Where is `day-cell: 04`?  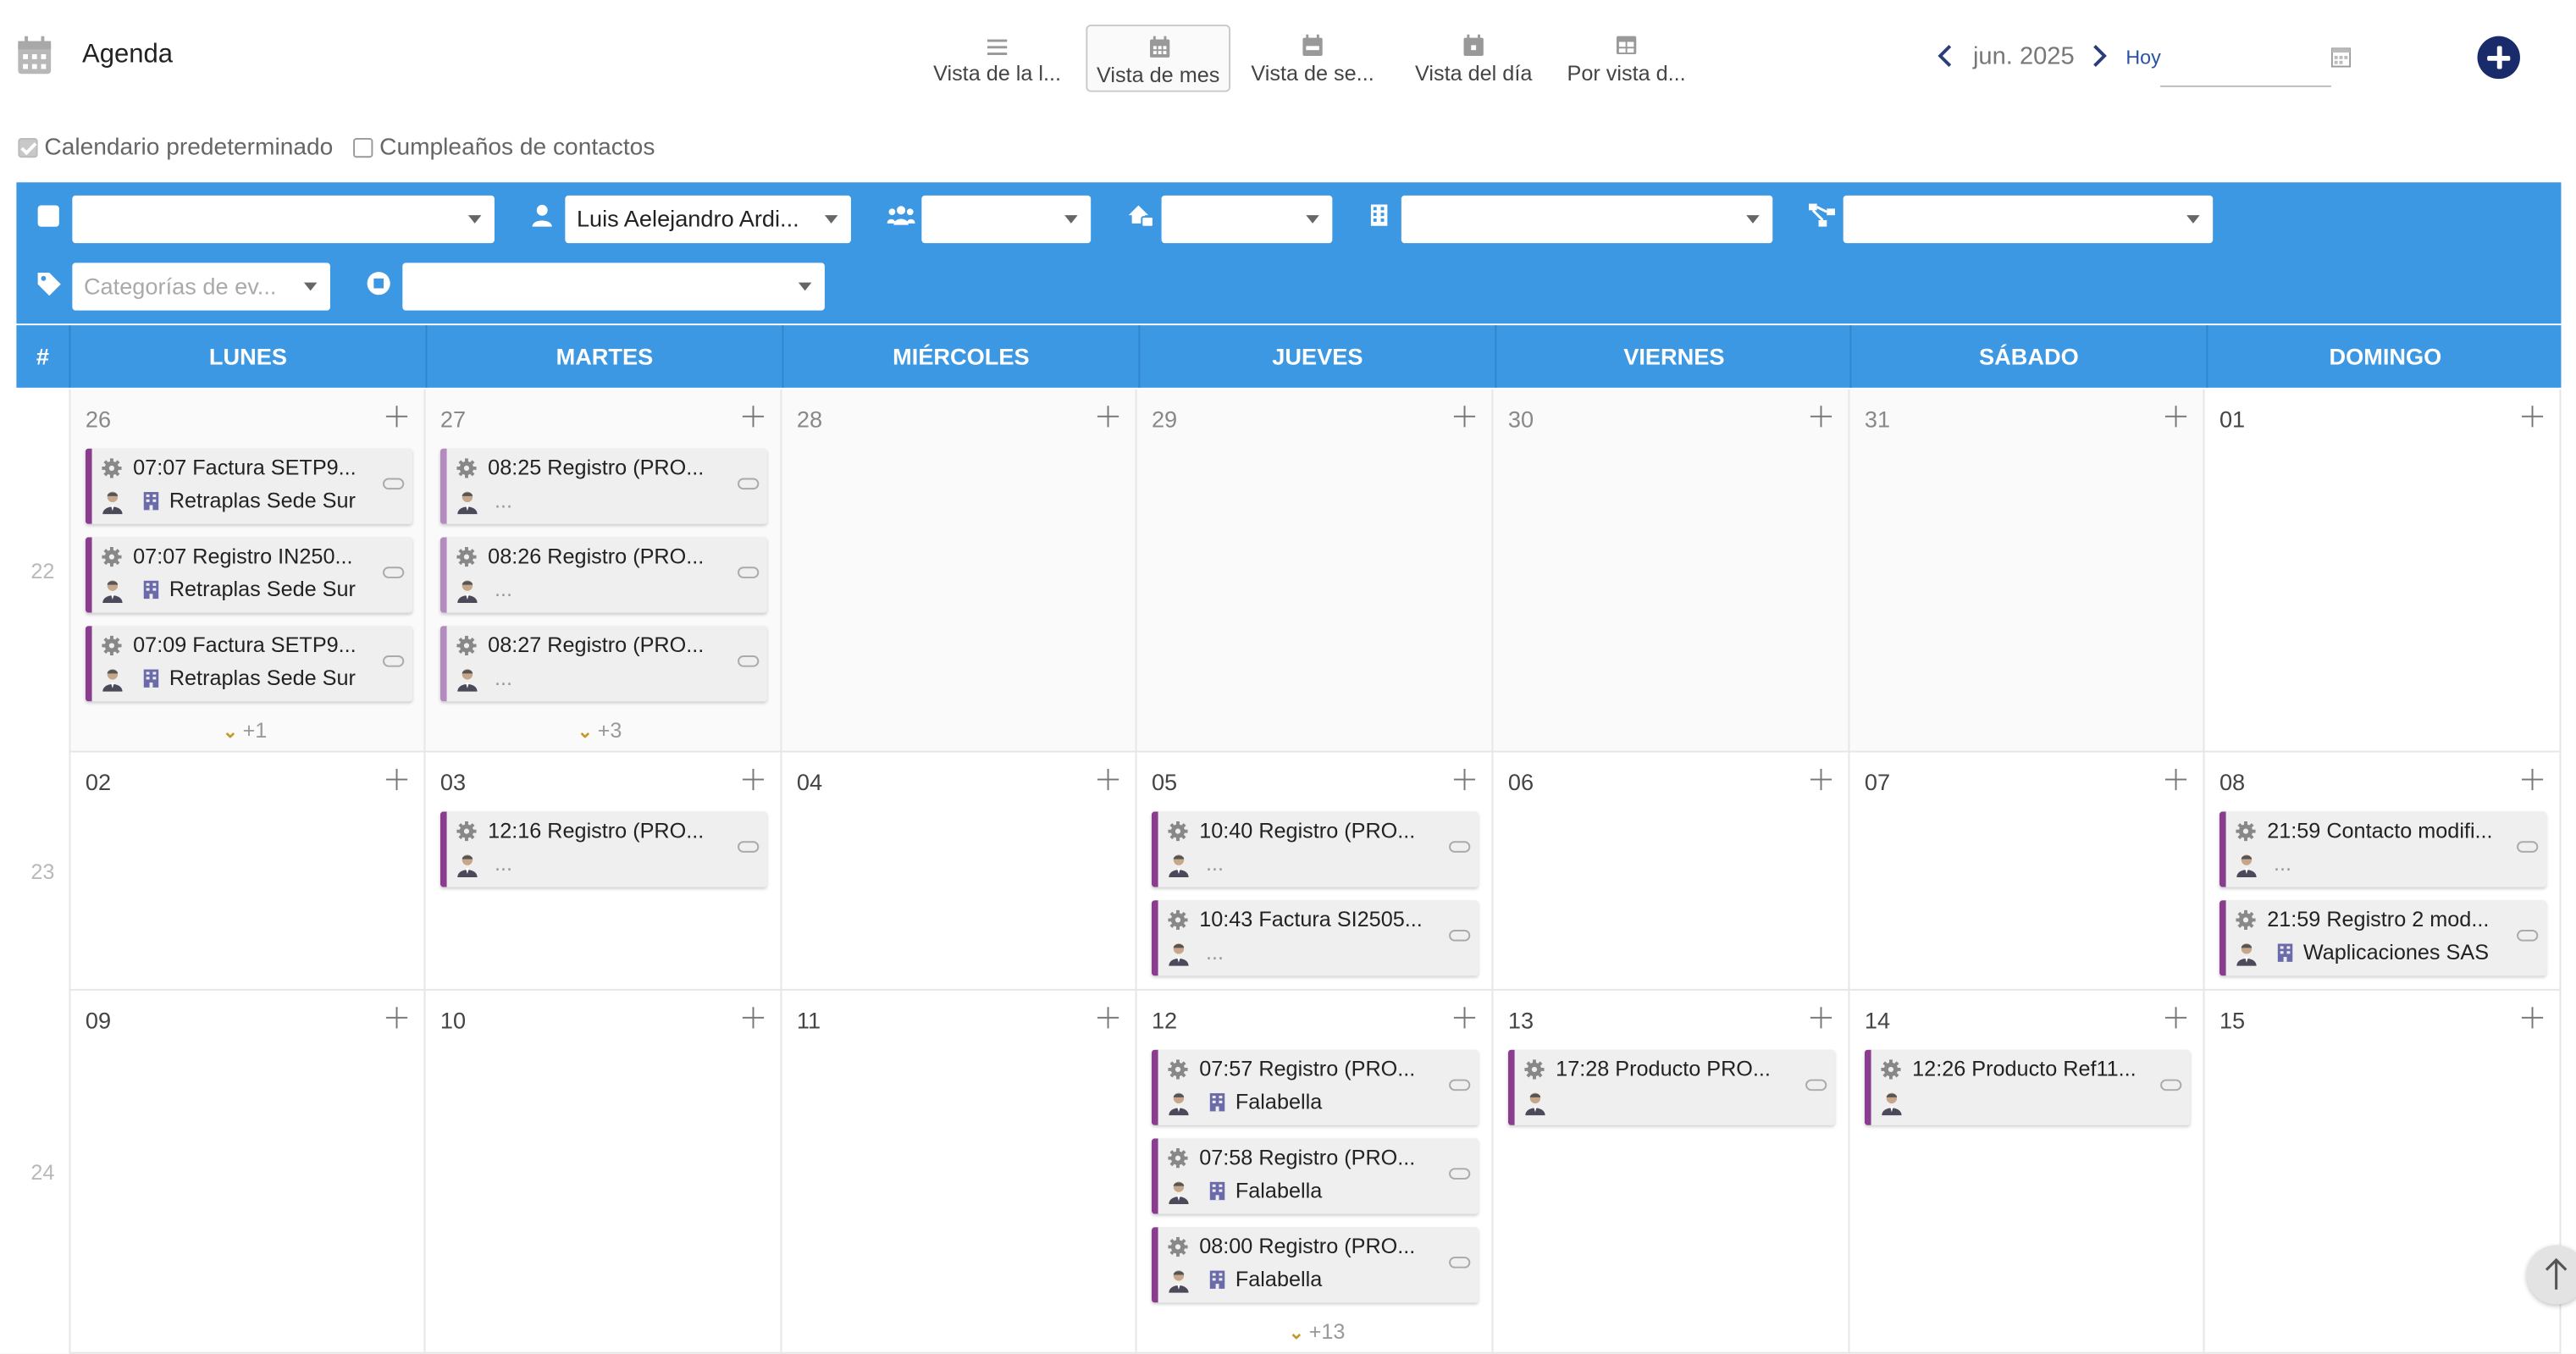
day-cell: 04 is located at coordinates (959, 872).